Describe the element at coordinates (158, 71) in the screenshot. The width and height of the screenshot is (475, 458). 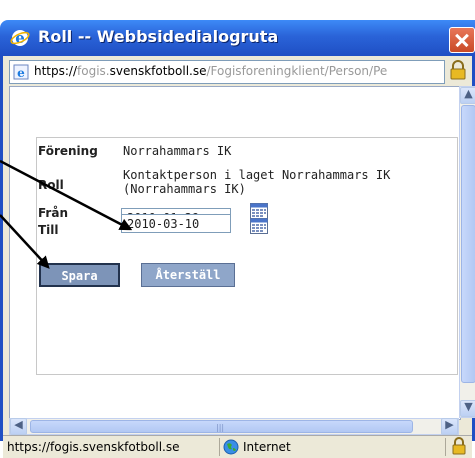
I see `url-host: svenskfotboll.se` at that location.